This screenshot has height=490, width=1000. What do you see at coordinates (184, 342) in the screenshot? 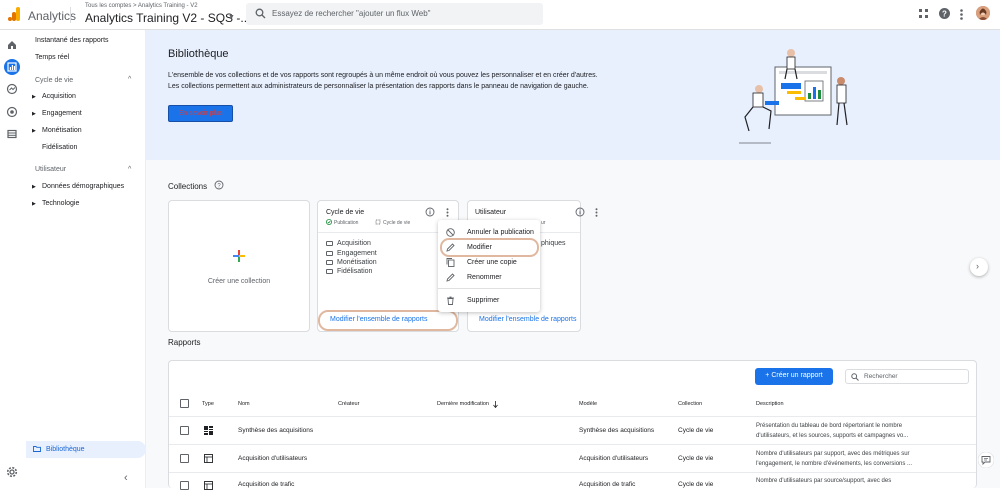
I see `reports-heading: Rapports` at bounding box center [184, 342].